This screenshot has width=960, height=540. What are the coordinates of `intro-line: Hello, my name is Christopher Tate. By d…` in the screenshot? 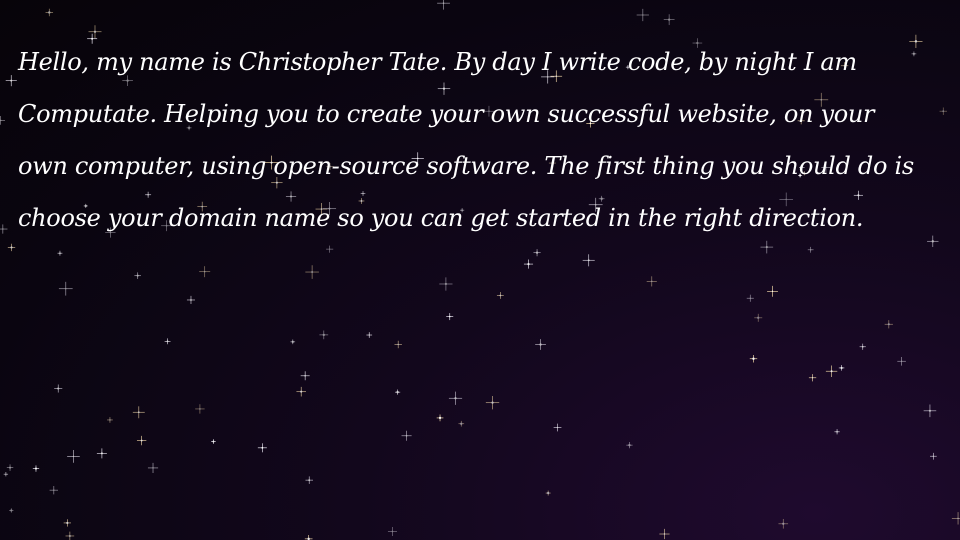 It's located at (437, 62).